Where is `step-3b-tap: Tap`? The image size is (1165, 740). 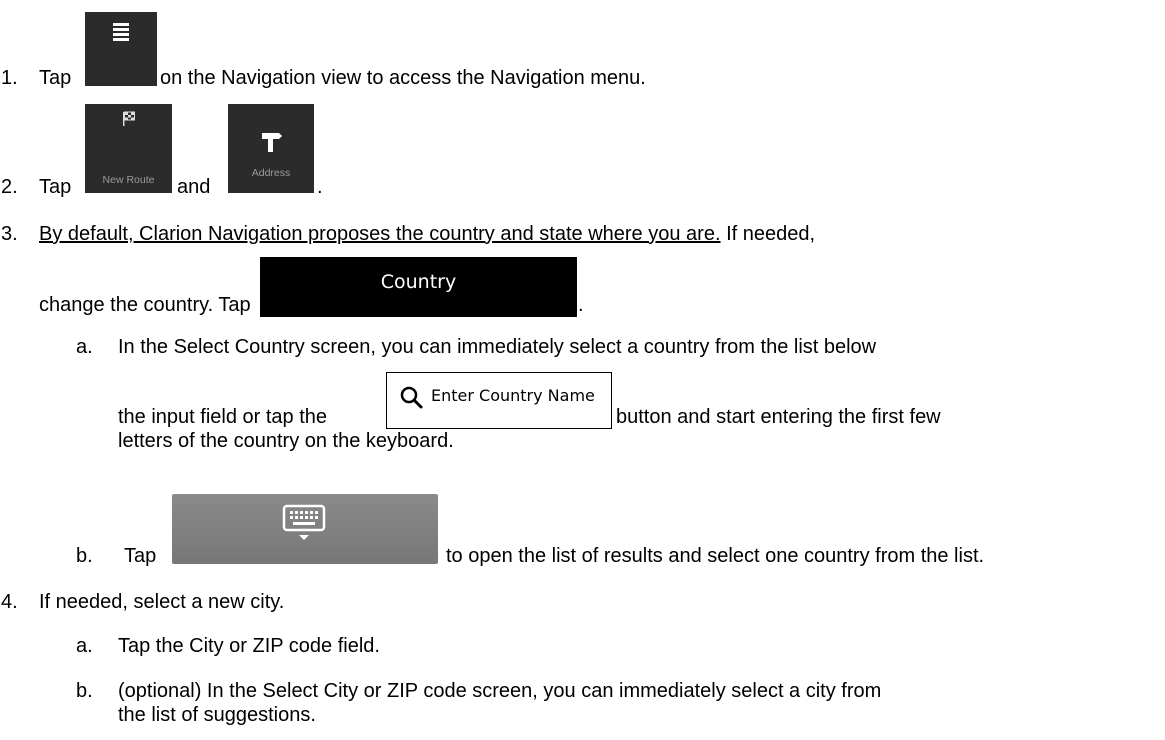 step-3b-tap: Tap is located at coordinates (140, 556).